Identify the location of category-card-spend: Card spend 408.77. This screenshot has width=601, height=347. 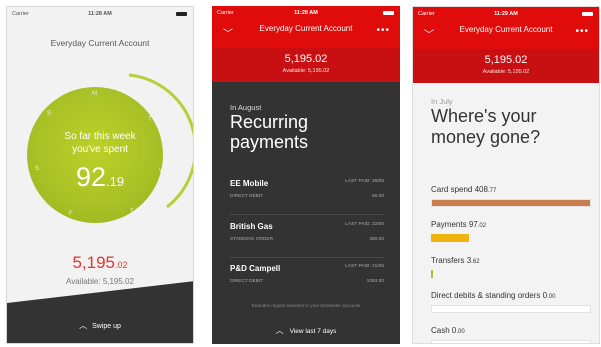
(511, 196).